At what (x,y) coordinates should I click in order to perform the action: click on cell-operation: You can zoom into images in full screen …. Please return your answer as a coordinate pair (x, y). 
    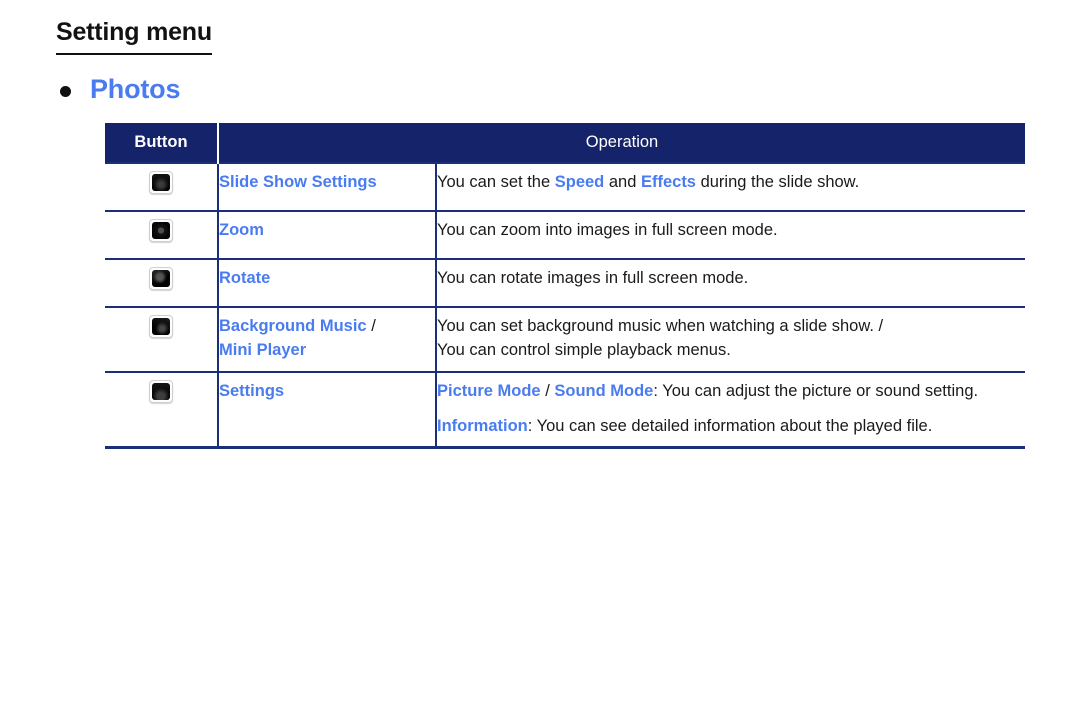
    Looking at the image, I should click on (730, 234).